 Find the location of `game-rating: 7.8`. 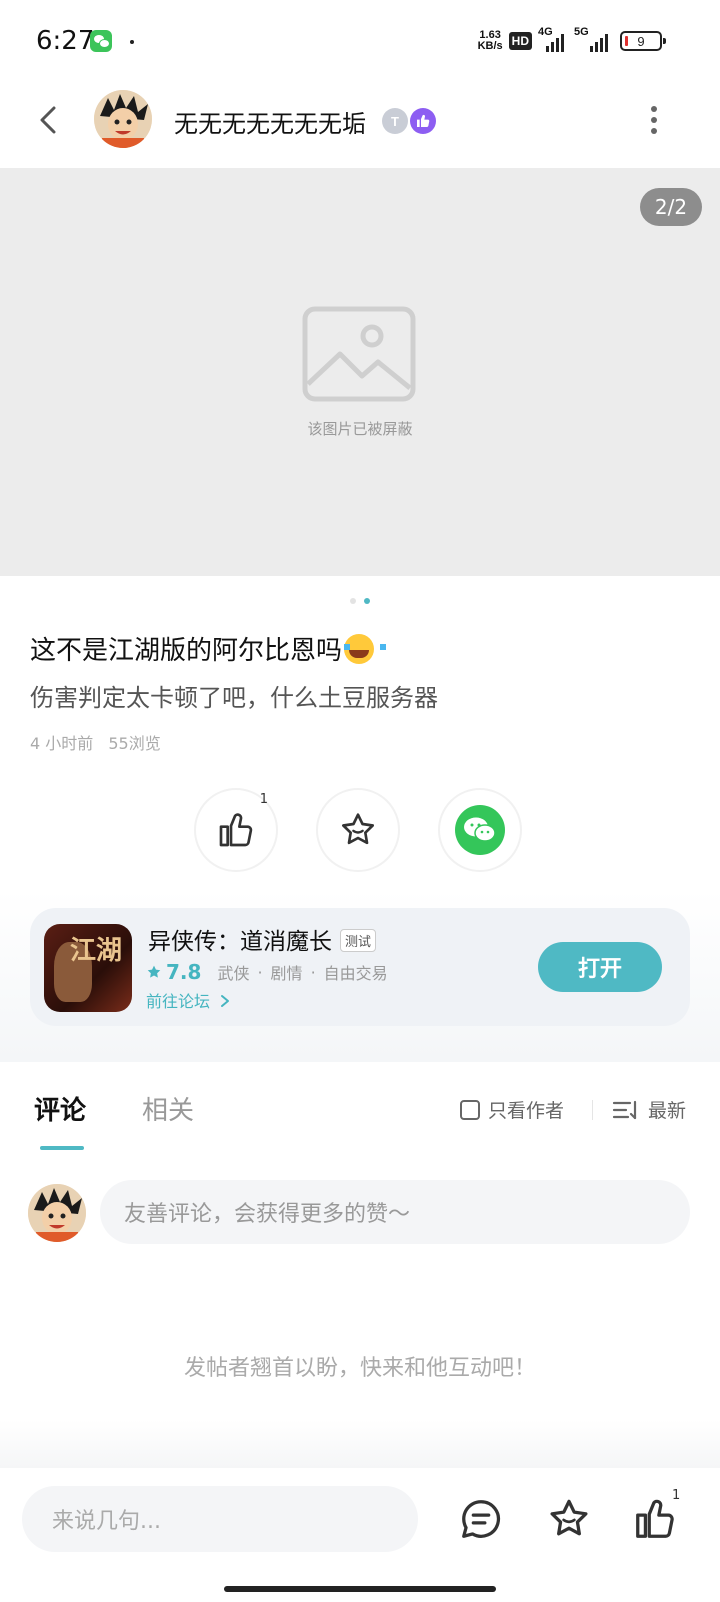

game-rating: 7.8 is located at coordinates (173, 972).